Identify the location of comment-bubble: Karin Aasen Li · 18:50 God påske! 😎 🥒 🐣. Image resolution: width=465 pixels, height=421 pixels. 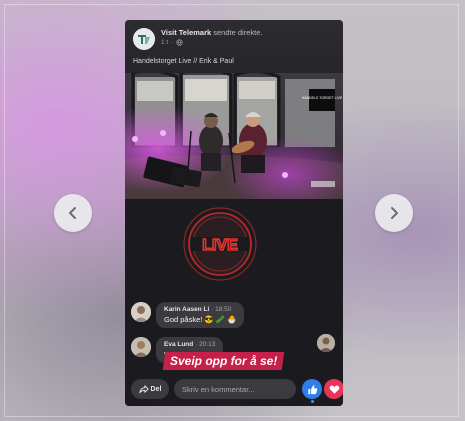
(200, 315).